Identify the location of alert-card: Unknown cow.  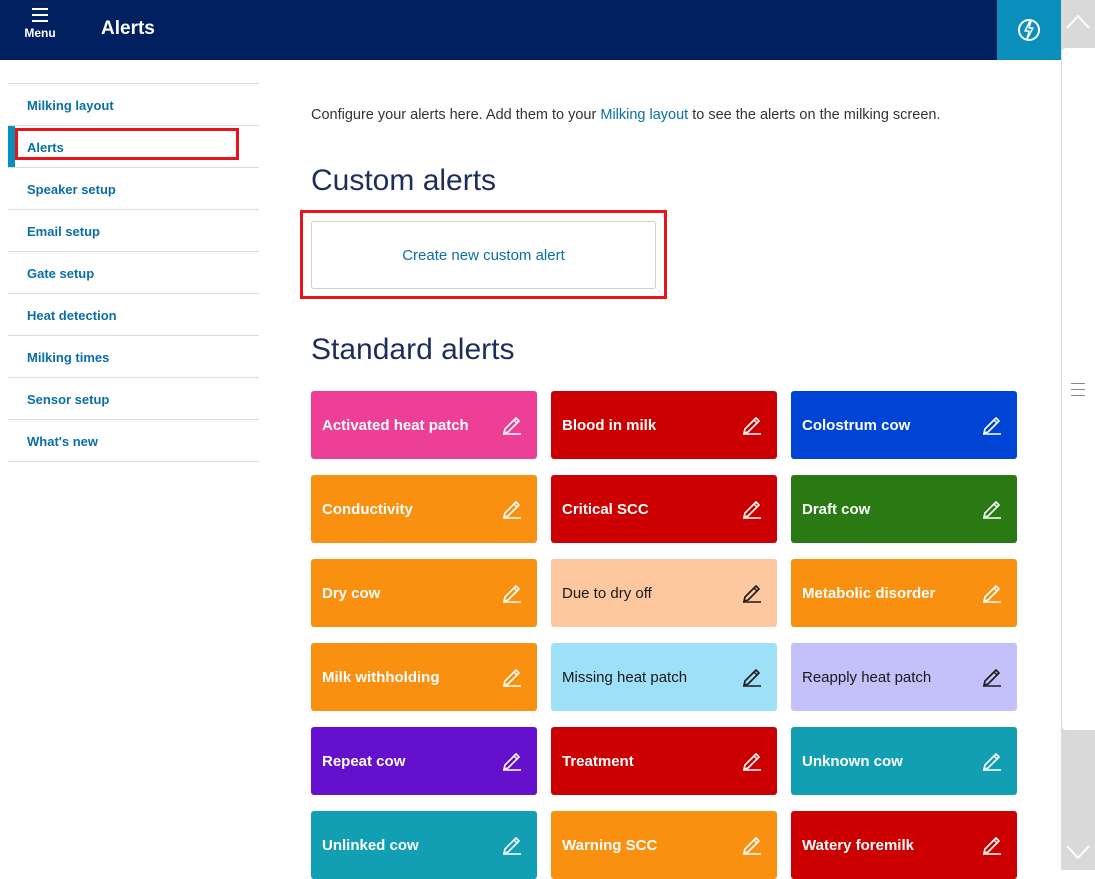
(904, 761).